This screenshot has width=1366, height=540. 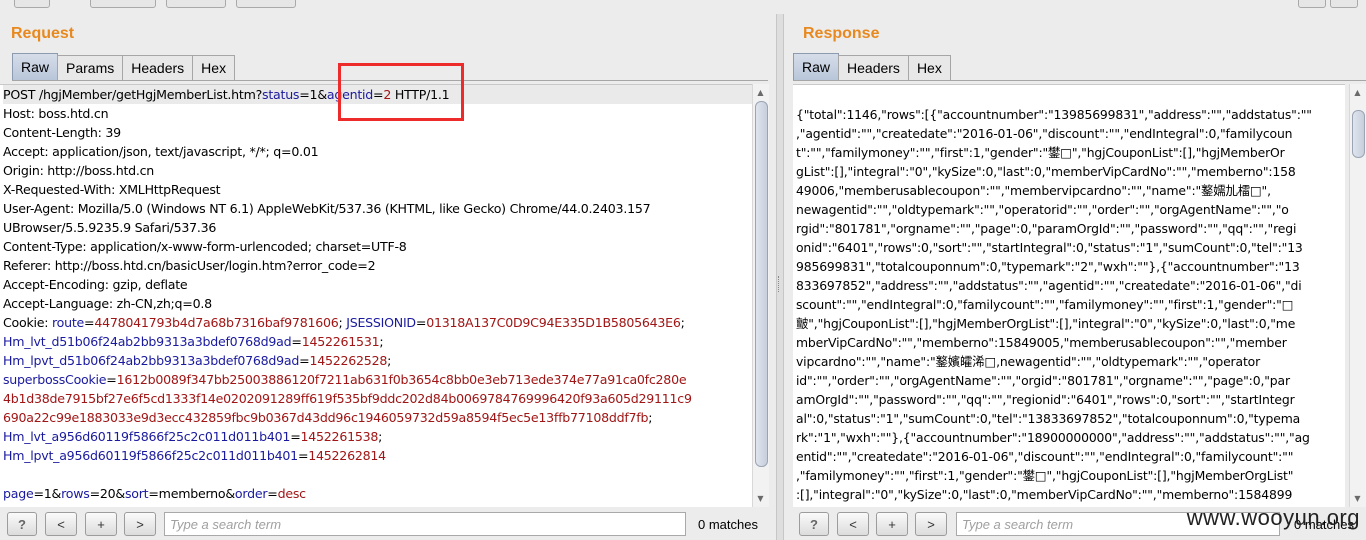 I want to click on request-tab-params: Params, so click(x=90, y=67).